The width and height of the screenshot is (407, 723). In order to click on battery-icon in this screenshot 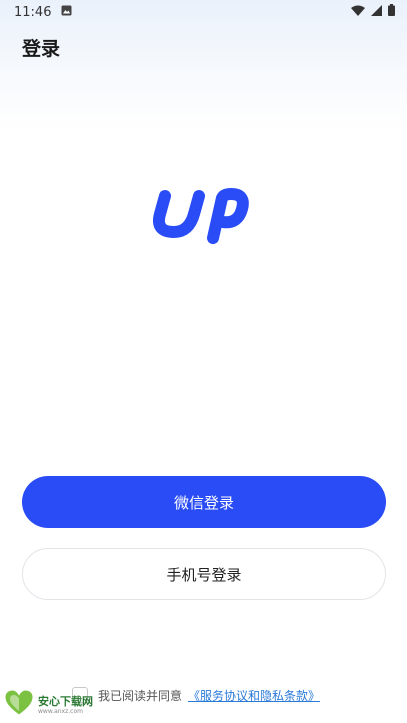, I will do `click(391, 12)`.